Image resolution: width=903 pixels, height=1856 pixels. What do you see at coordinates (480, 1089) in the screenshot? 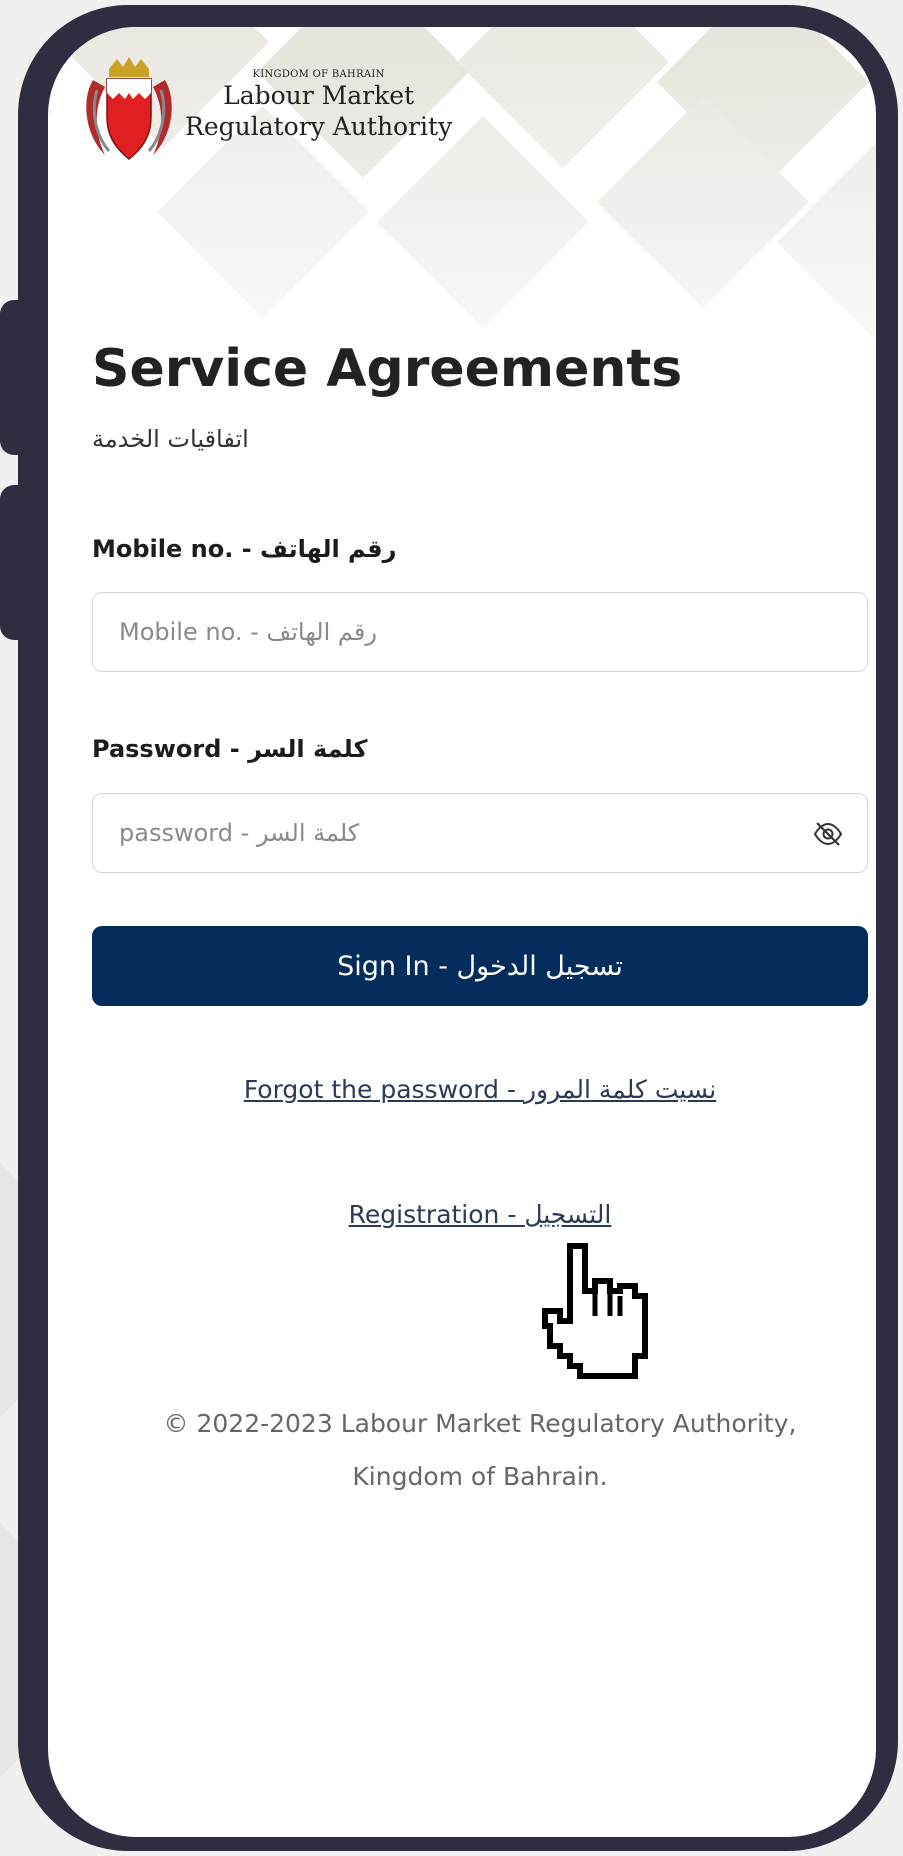
I see `forgot-password-link: Forgot the password - نسيت كلمة المرور` at bounding box center [480, 1089].